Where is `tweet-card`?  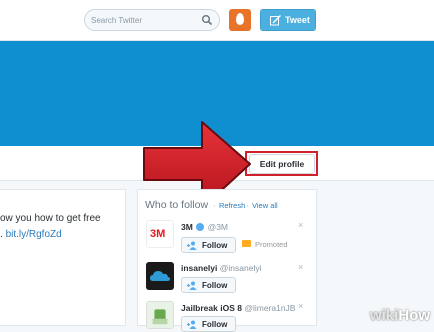
tweet-card is located at coordinates (63, 257).